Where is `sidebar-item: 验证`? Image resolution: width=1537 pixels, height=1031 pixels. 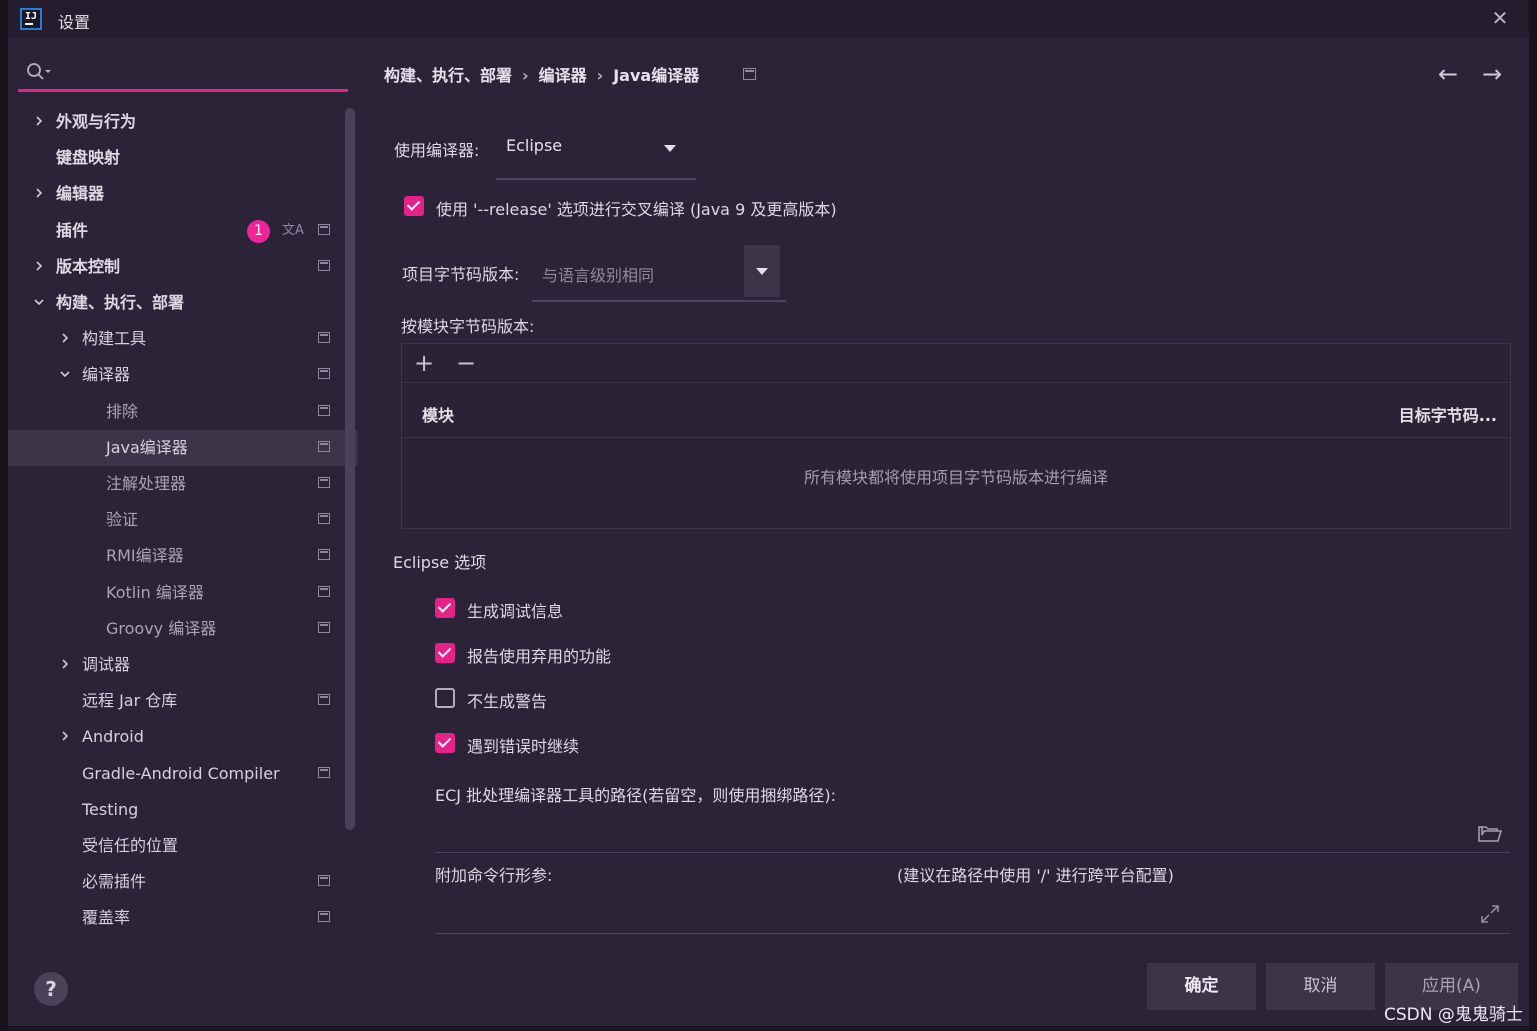 sidebar-item: 验证 is located at coordinates (183, 520).